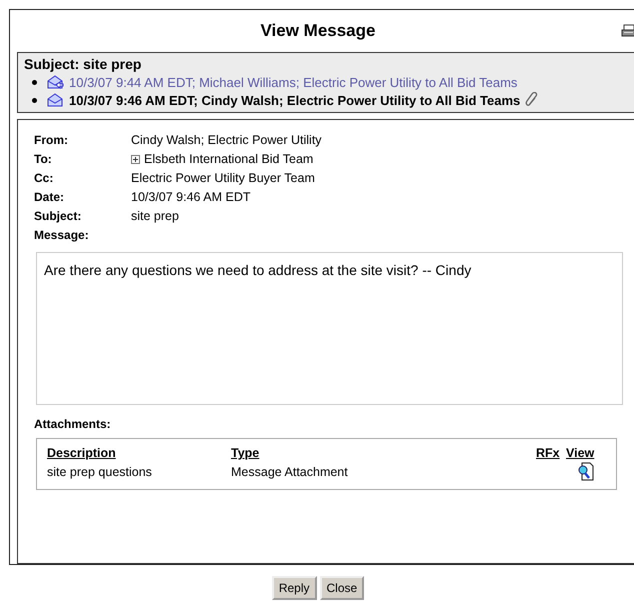 This screenshot has width=634, height=609. I want to click on table-cell-text: site prep questions, so click(100, 471).